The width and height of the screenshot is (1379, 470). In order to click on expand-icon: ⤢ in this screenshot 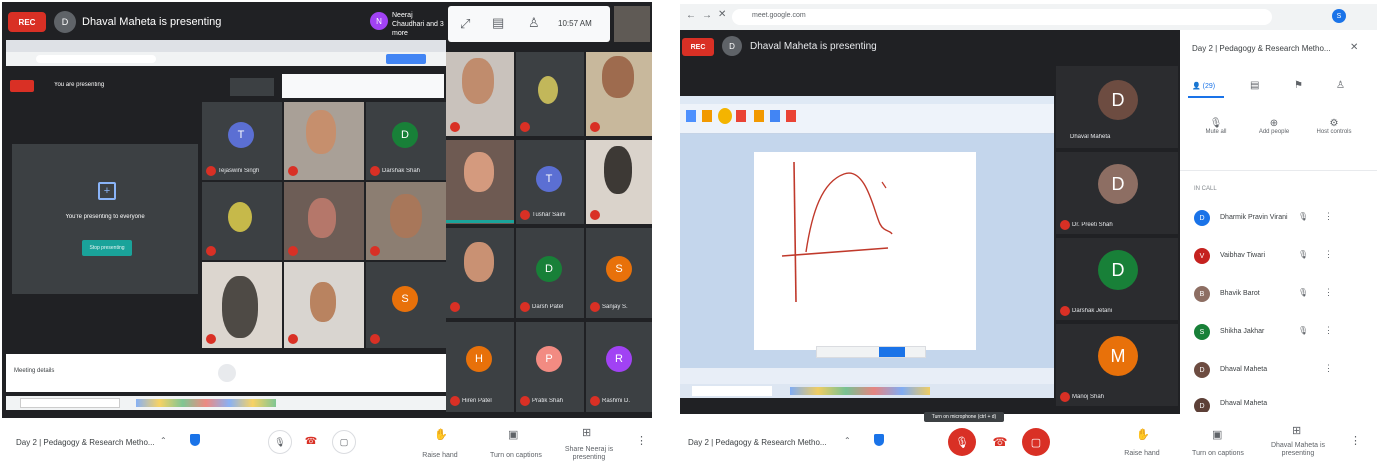, I will do `click(465, 24)`.